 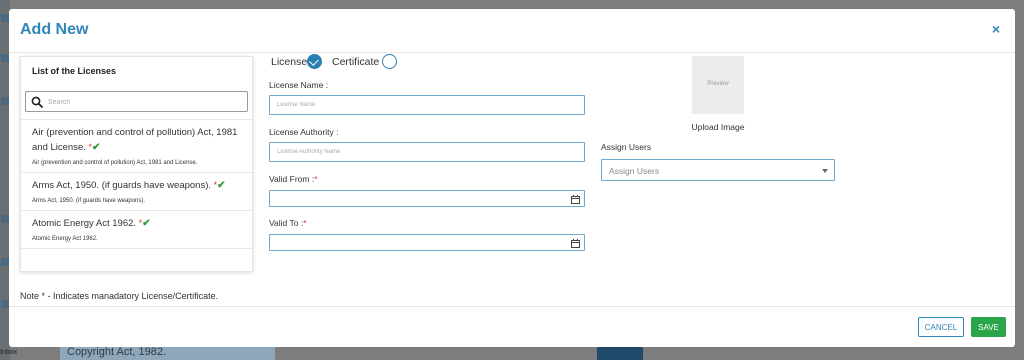 I want to click on license-radio, so click(x=314, y=61).